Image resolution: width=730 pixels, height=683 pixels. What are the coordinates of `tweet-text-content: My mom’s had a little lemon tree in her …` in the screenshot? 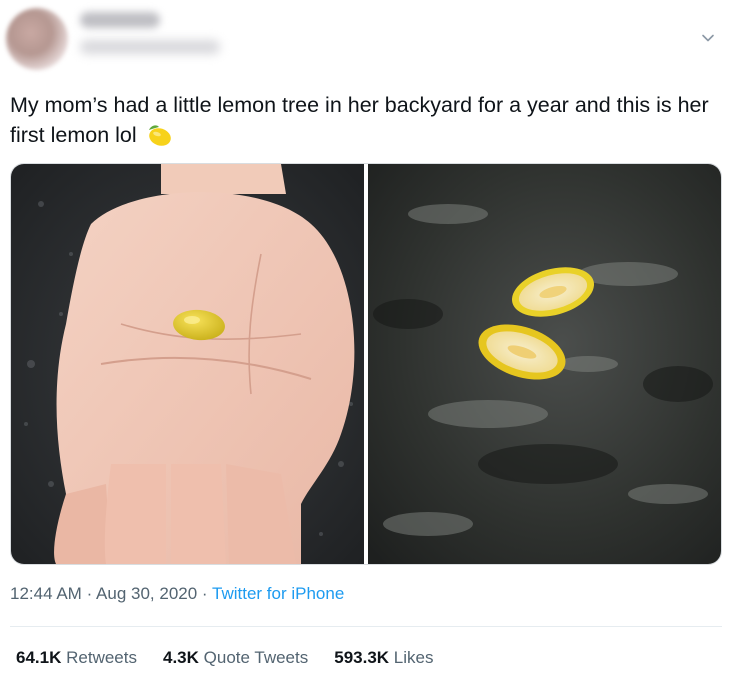 It's located at (359, 120).